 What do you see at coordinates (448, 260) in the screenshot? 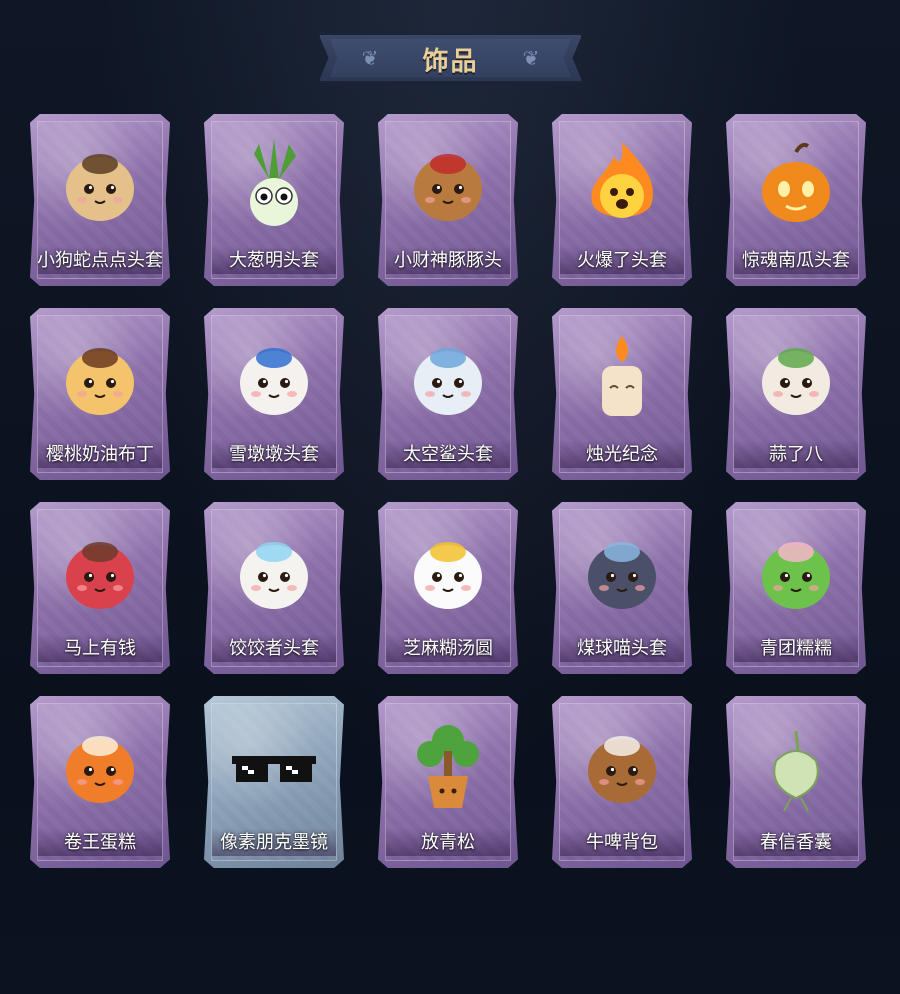
I see `accessory-name: 小财神豚豚头` at bounding box center [448, 260].